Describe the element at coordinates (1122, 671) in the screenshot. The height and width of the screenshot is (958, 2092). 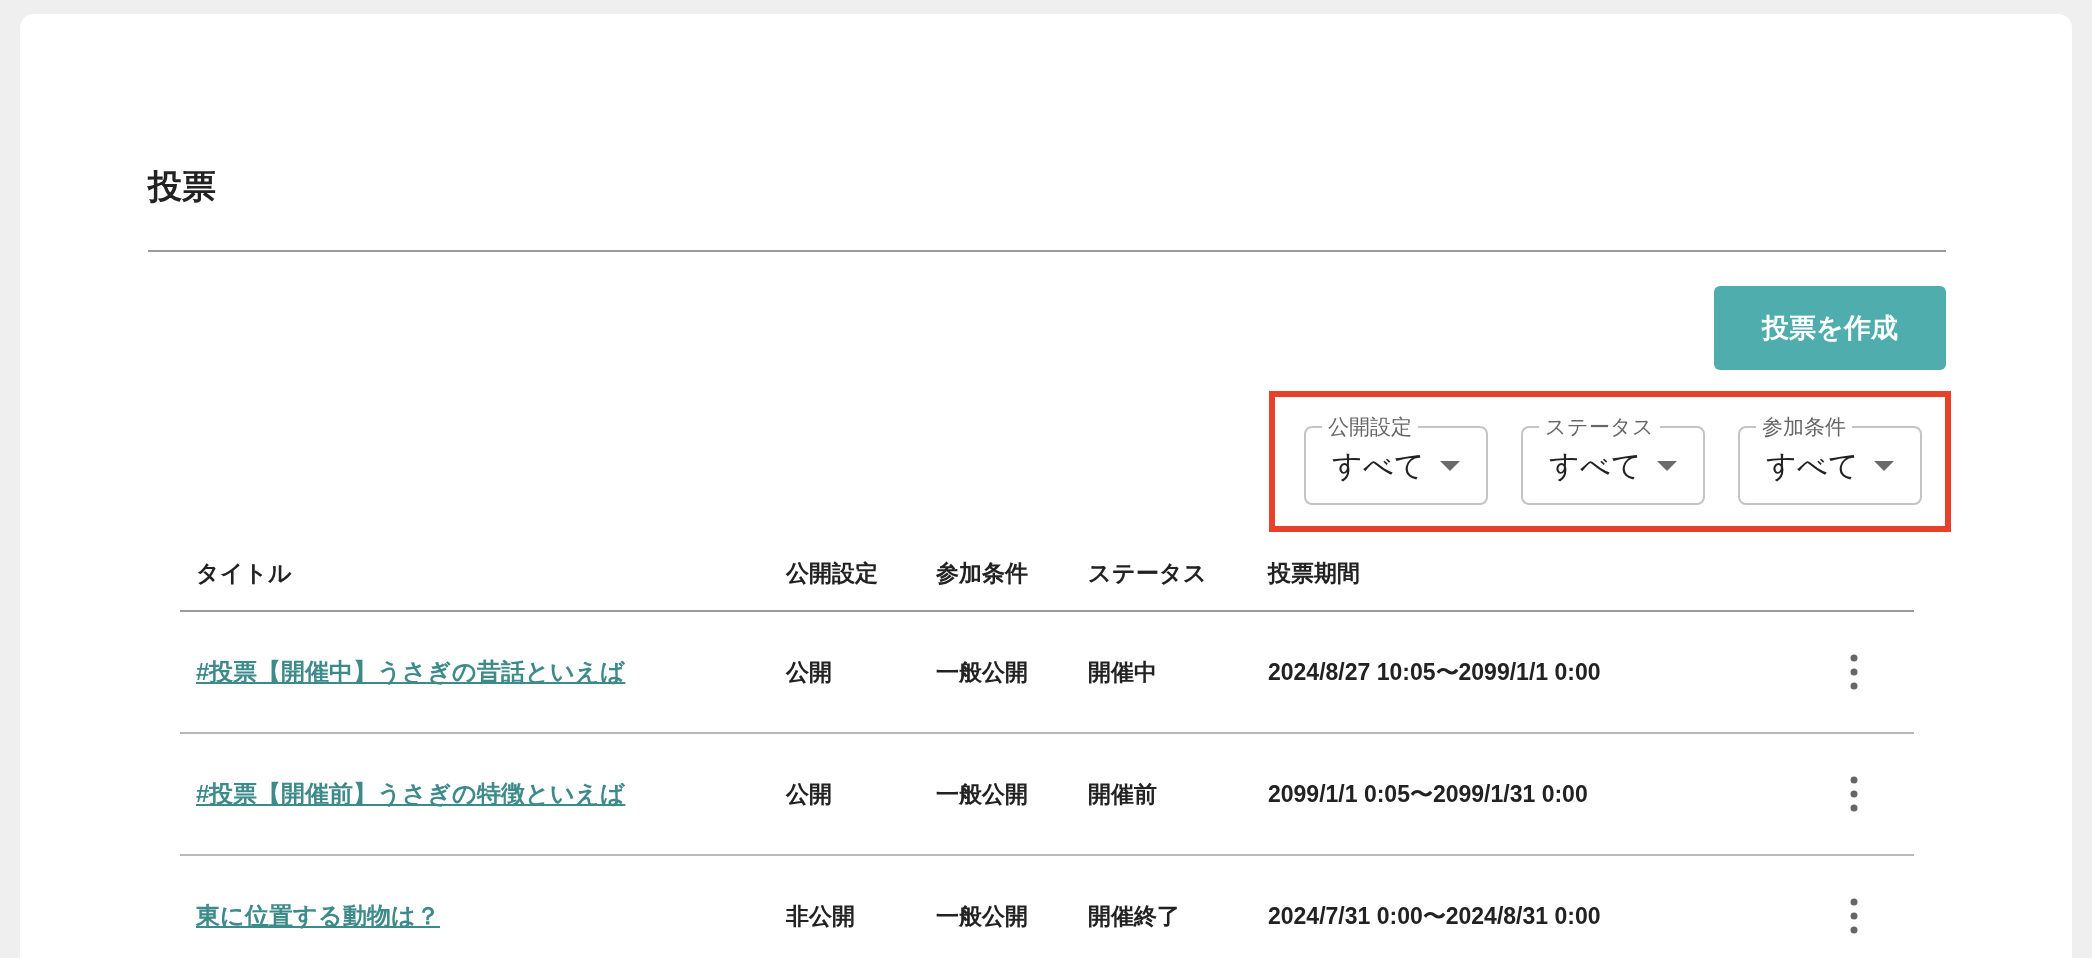
I see `table-cell: 開催中` at that location.